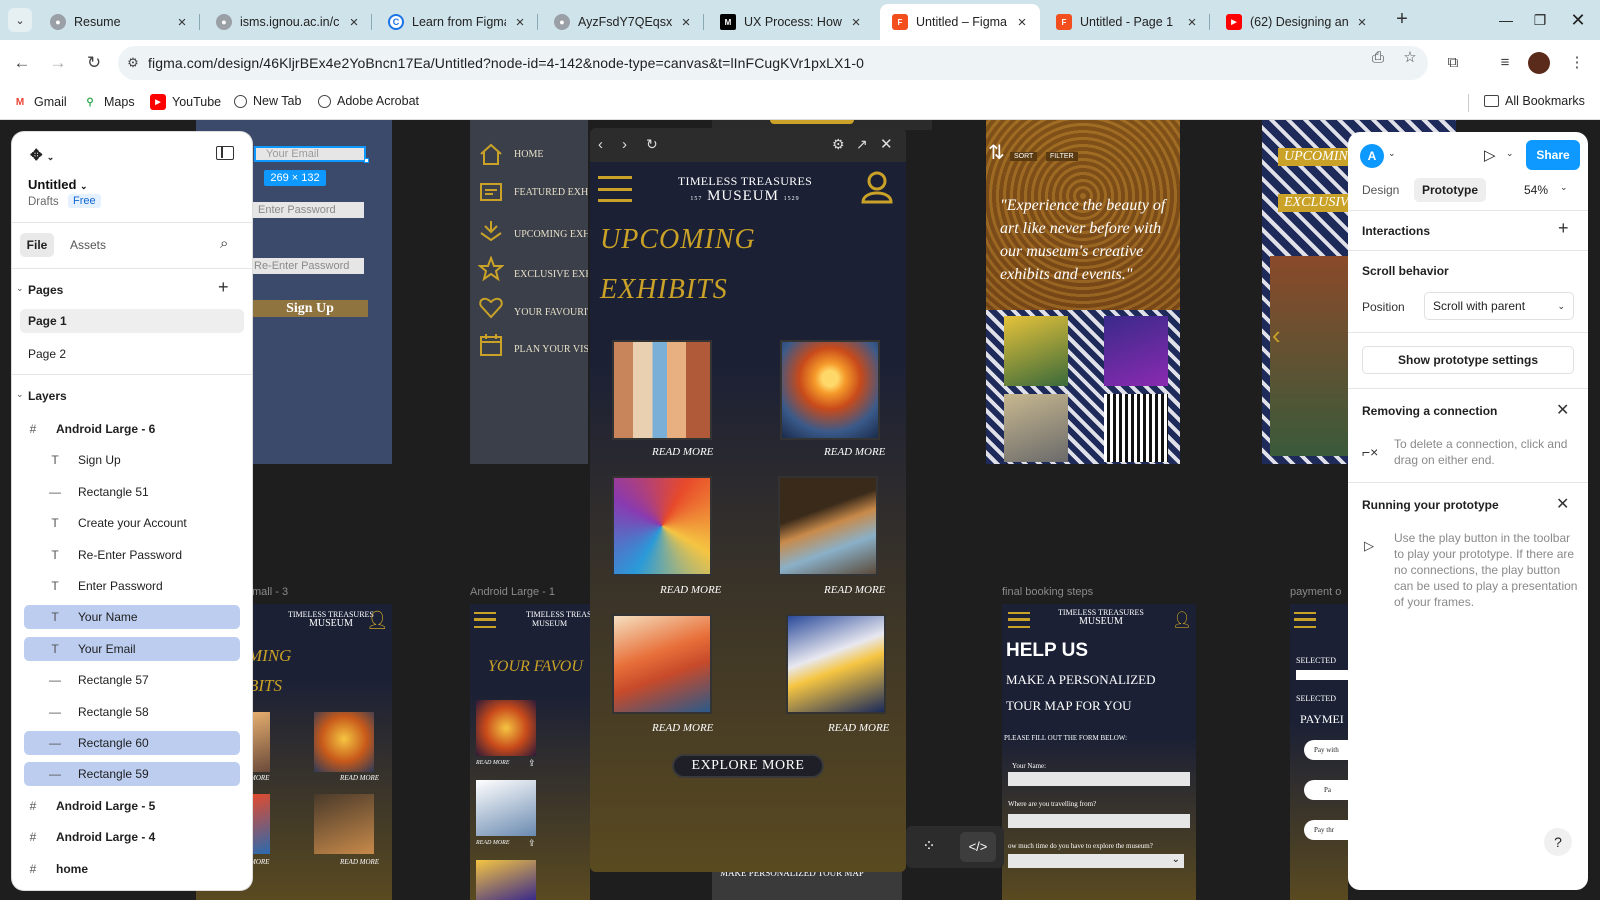 This screenshot has width=1600, height=900. I want to click on bookmark-star-icon: ☆, so click(1410, 58).